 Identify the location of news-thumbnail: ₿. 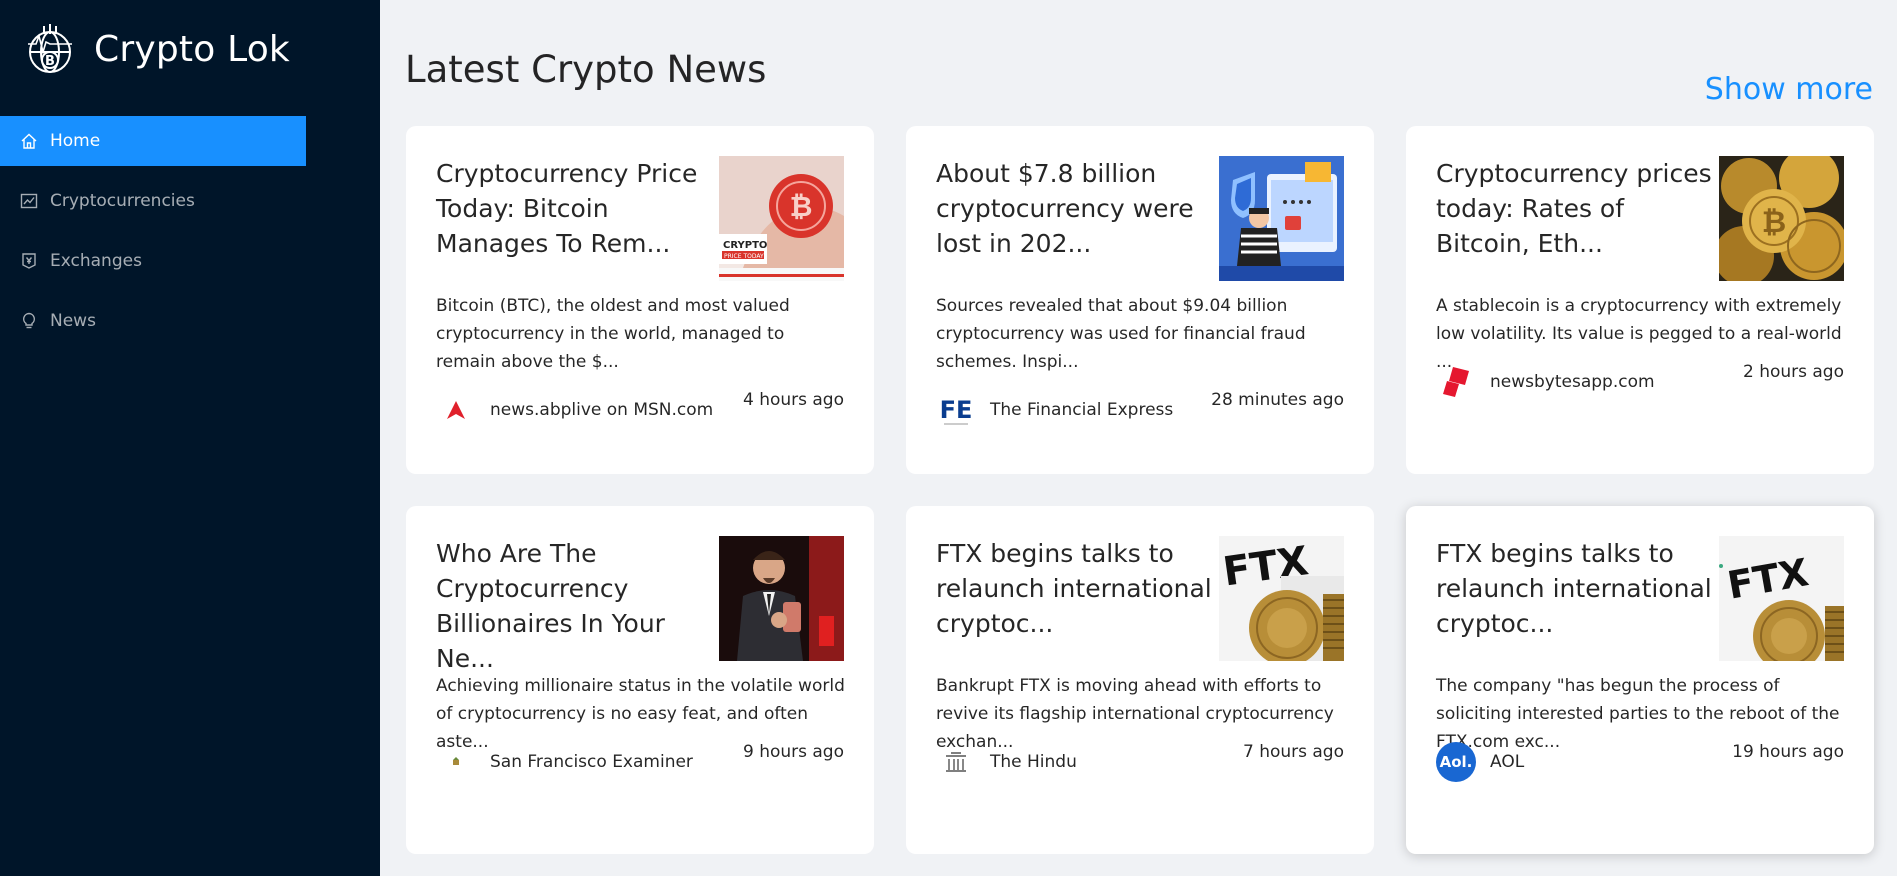
(1781, 218).